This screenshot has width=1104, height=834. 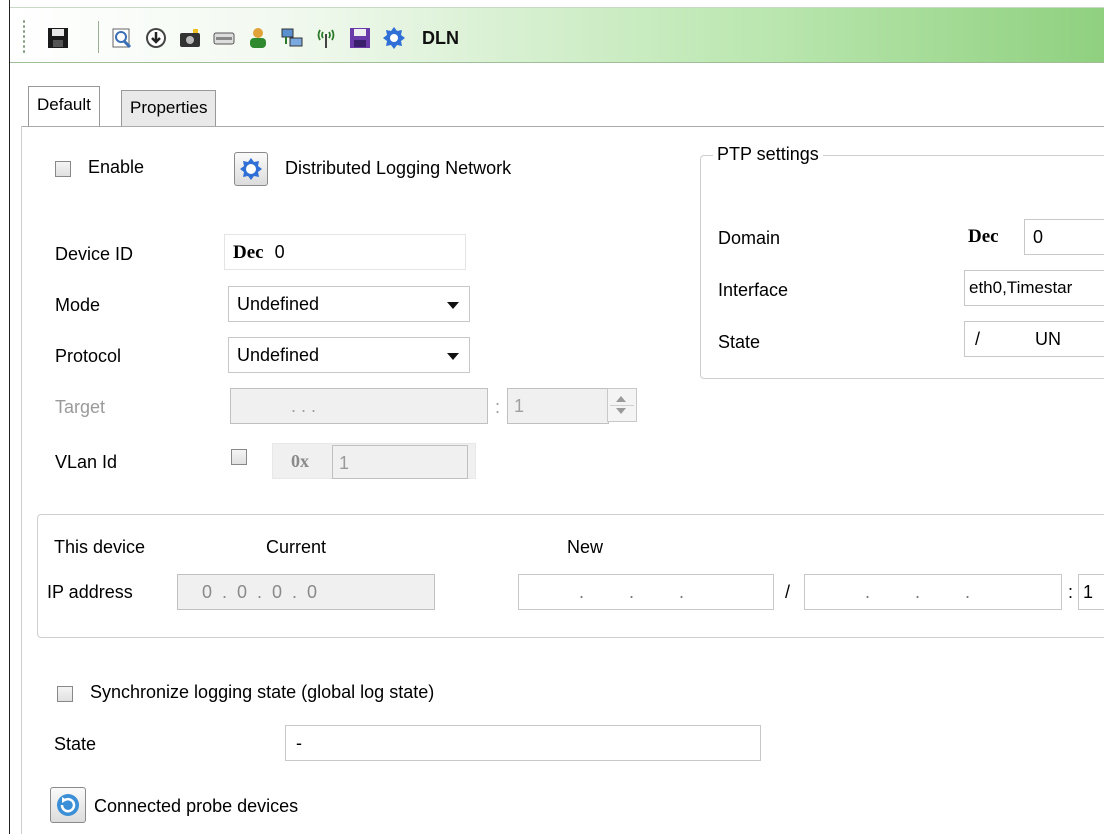 I want to click on preview-icon, so click(x=122, y=38).